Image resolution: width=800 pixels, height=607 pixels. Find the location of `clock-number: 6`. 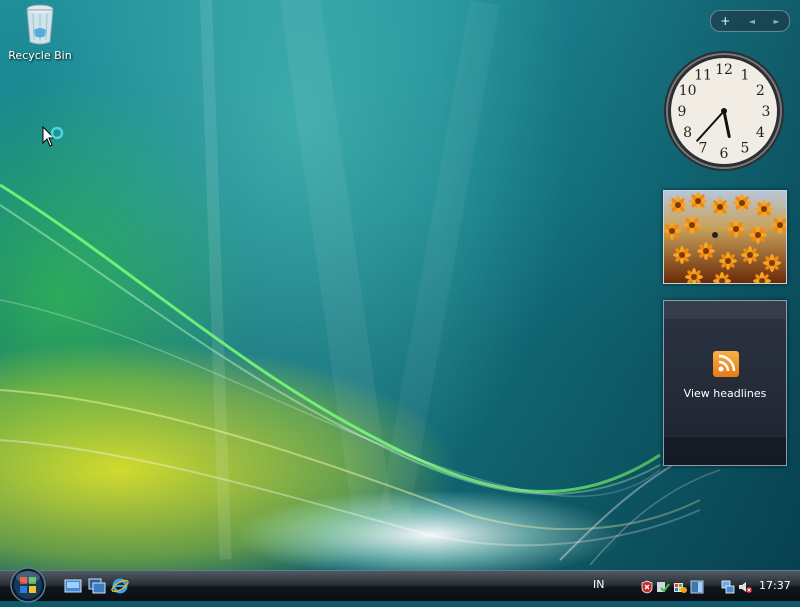

clock-number: 6 is located at coordinates (724, 154).